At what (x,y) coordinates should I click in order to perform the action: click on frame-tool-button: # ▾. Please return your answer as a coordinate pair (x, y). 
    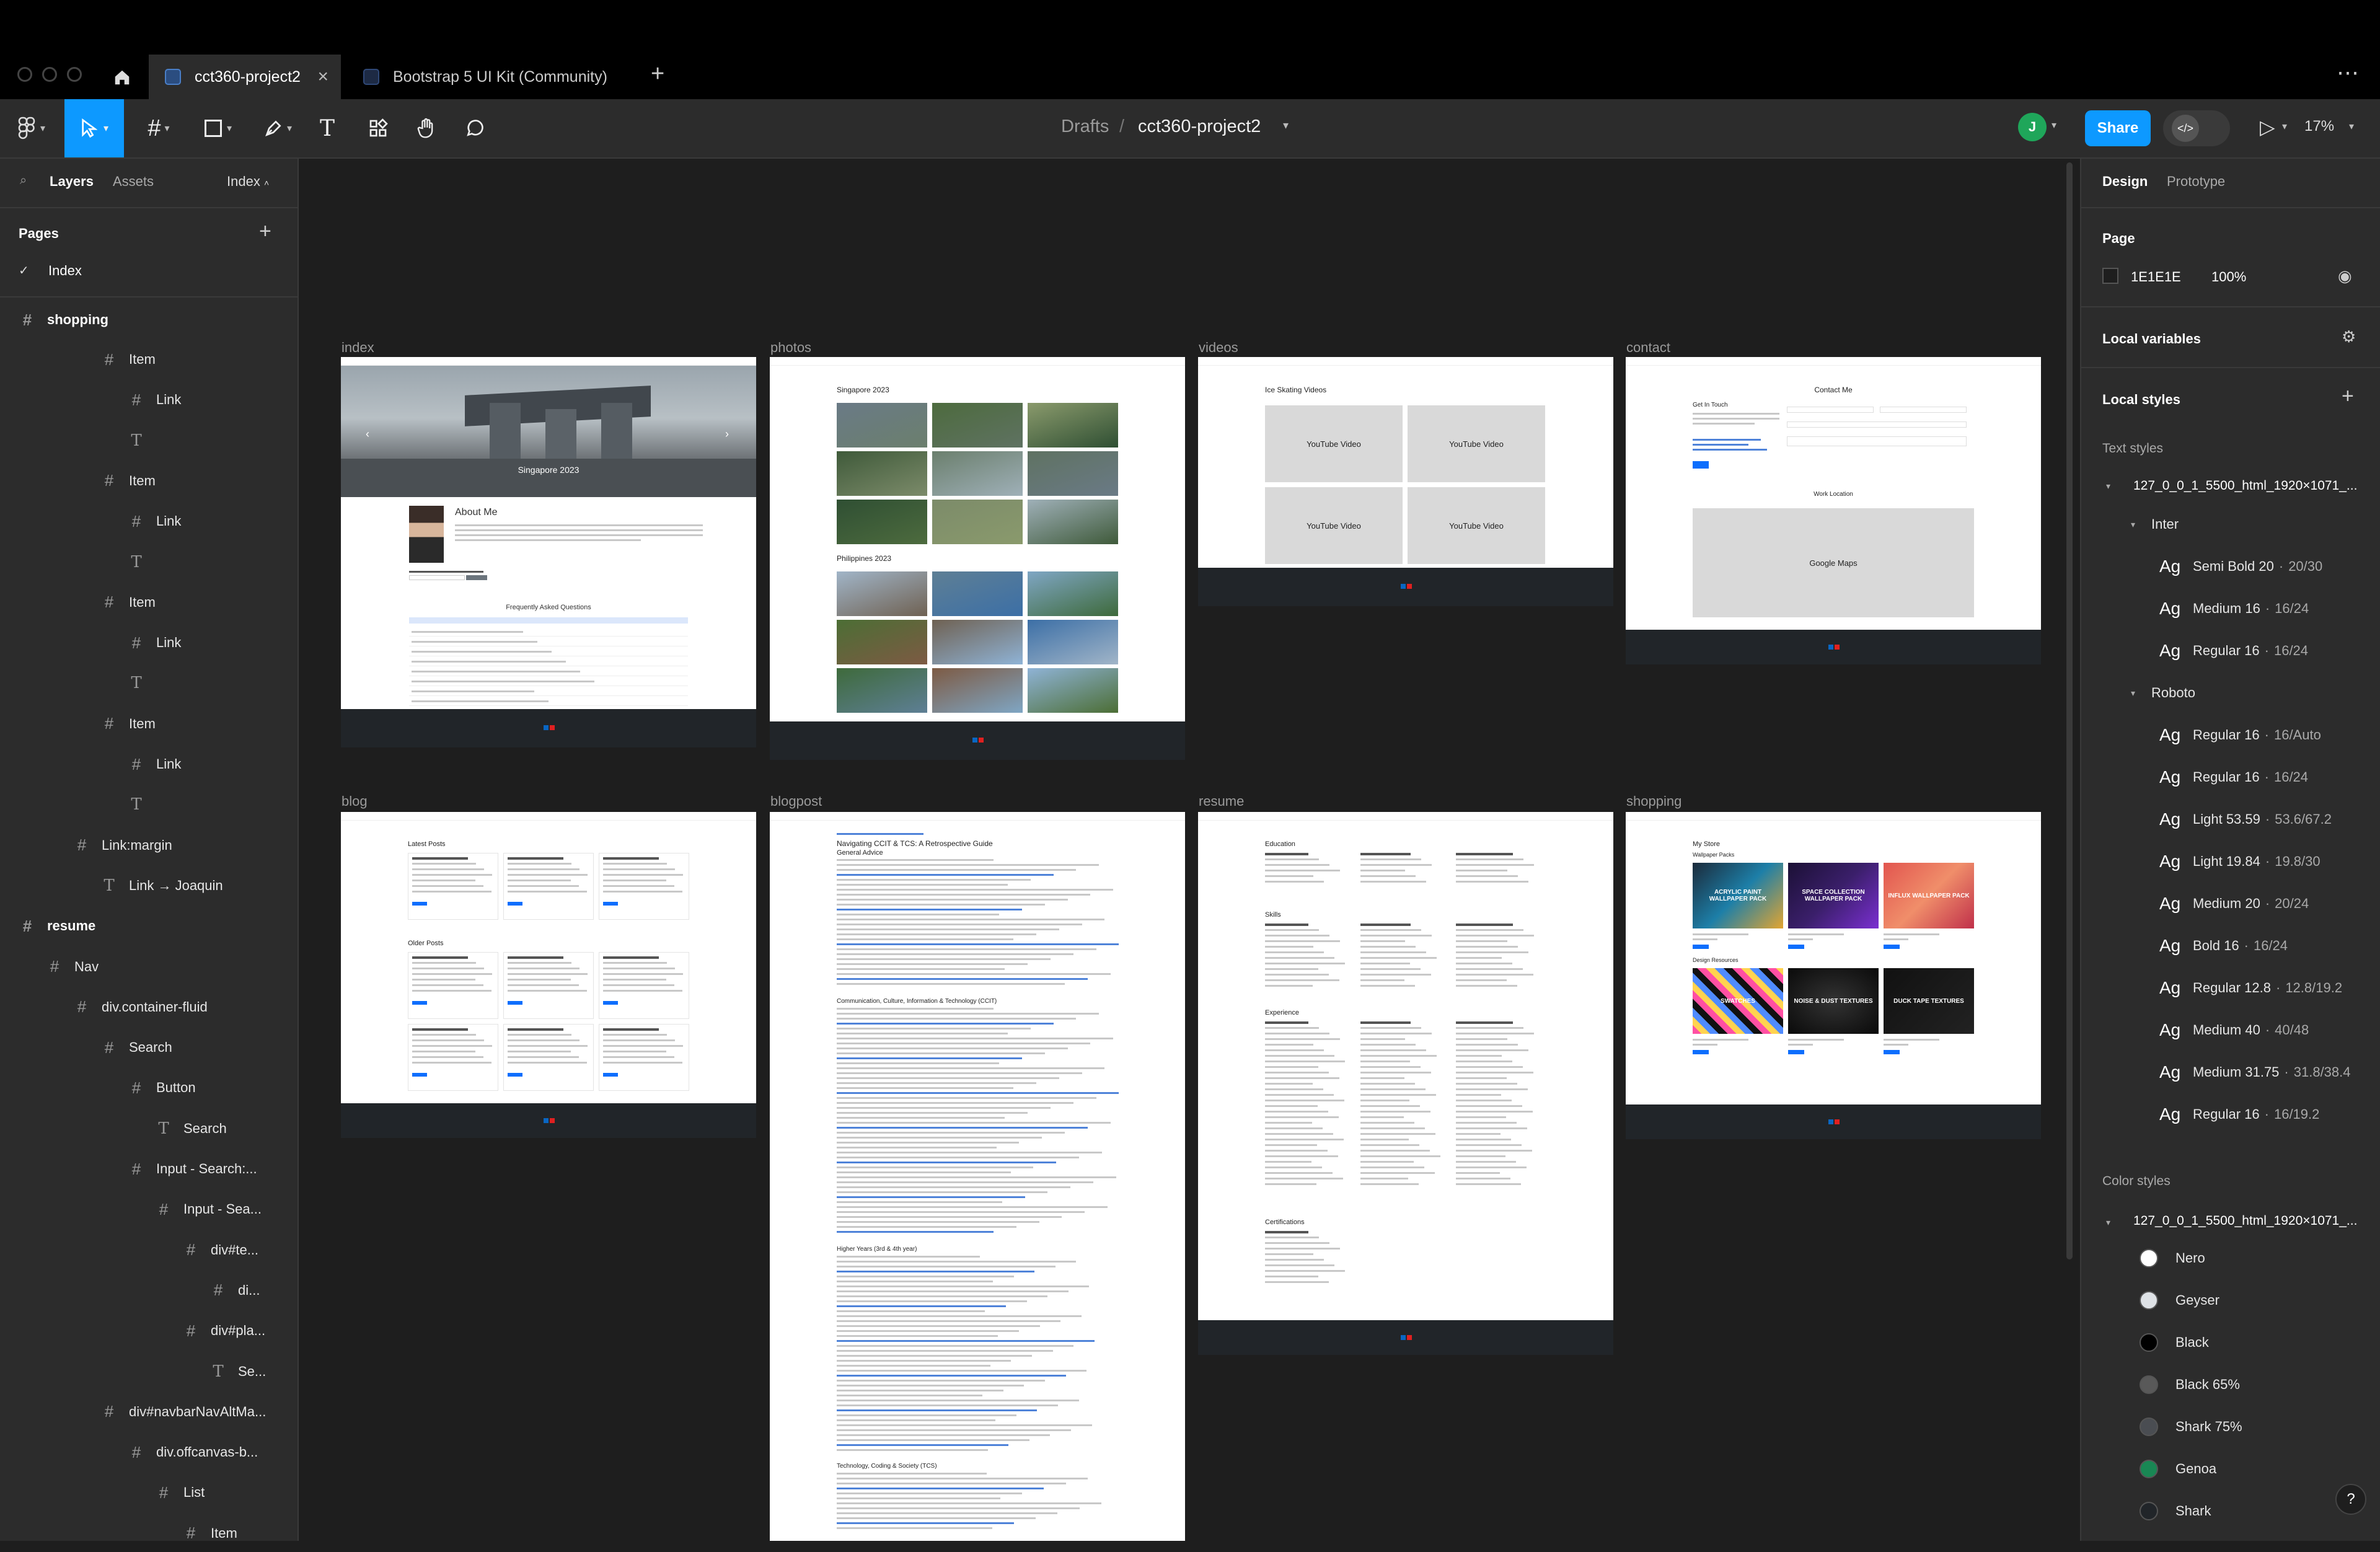
    Looking at the image, I should click on (158, 128).